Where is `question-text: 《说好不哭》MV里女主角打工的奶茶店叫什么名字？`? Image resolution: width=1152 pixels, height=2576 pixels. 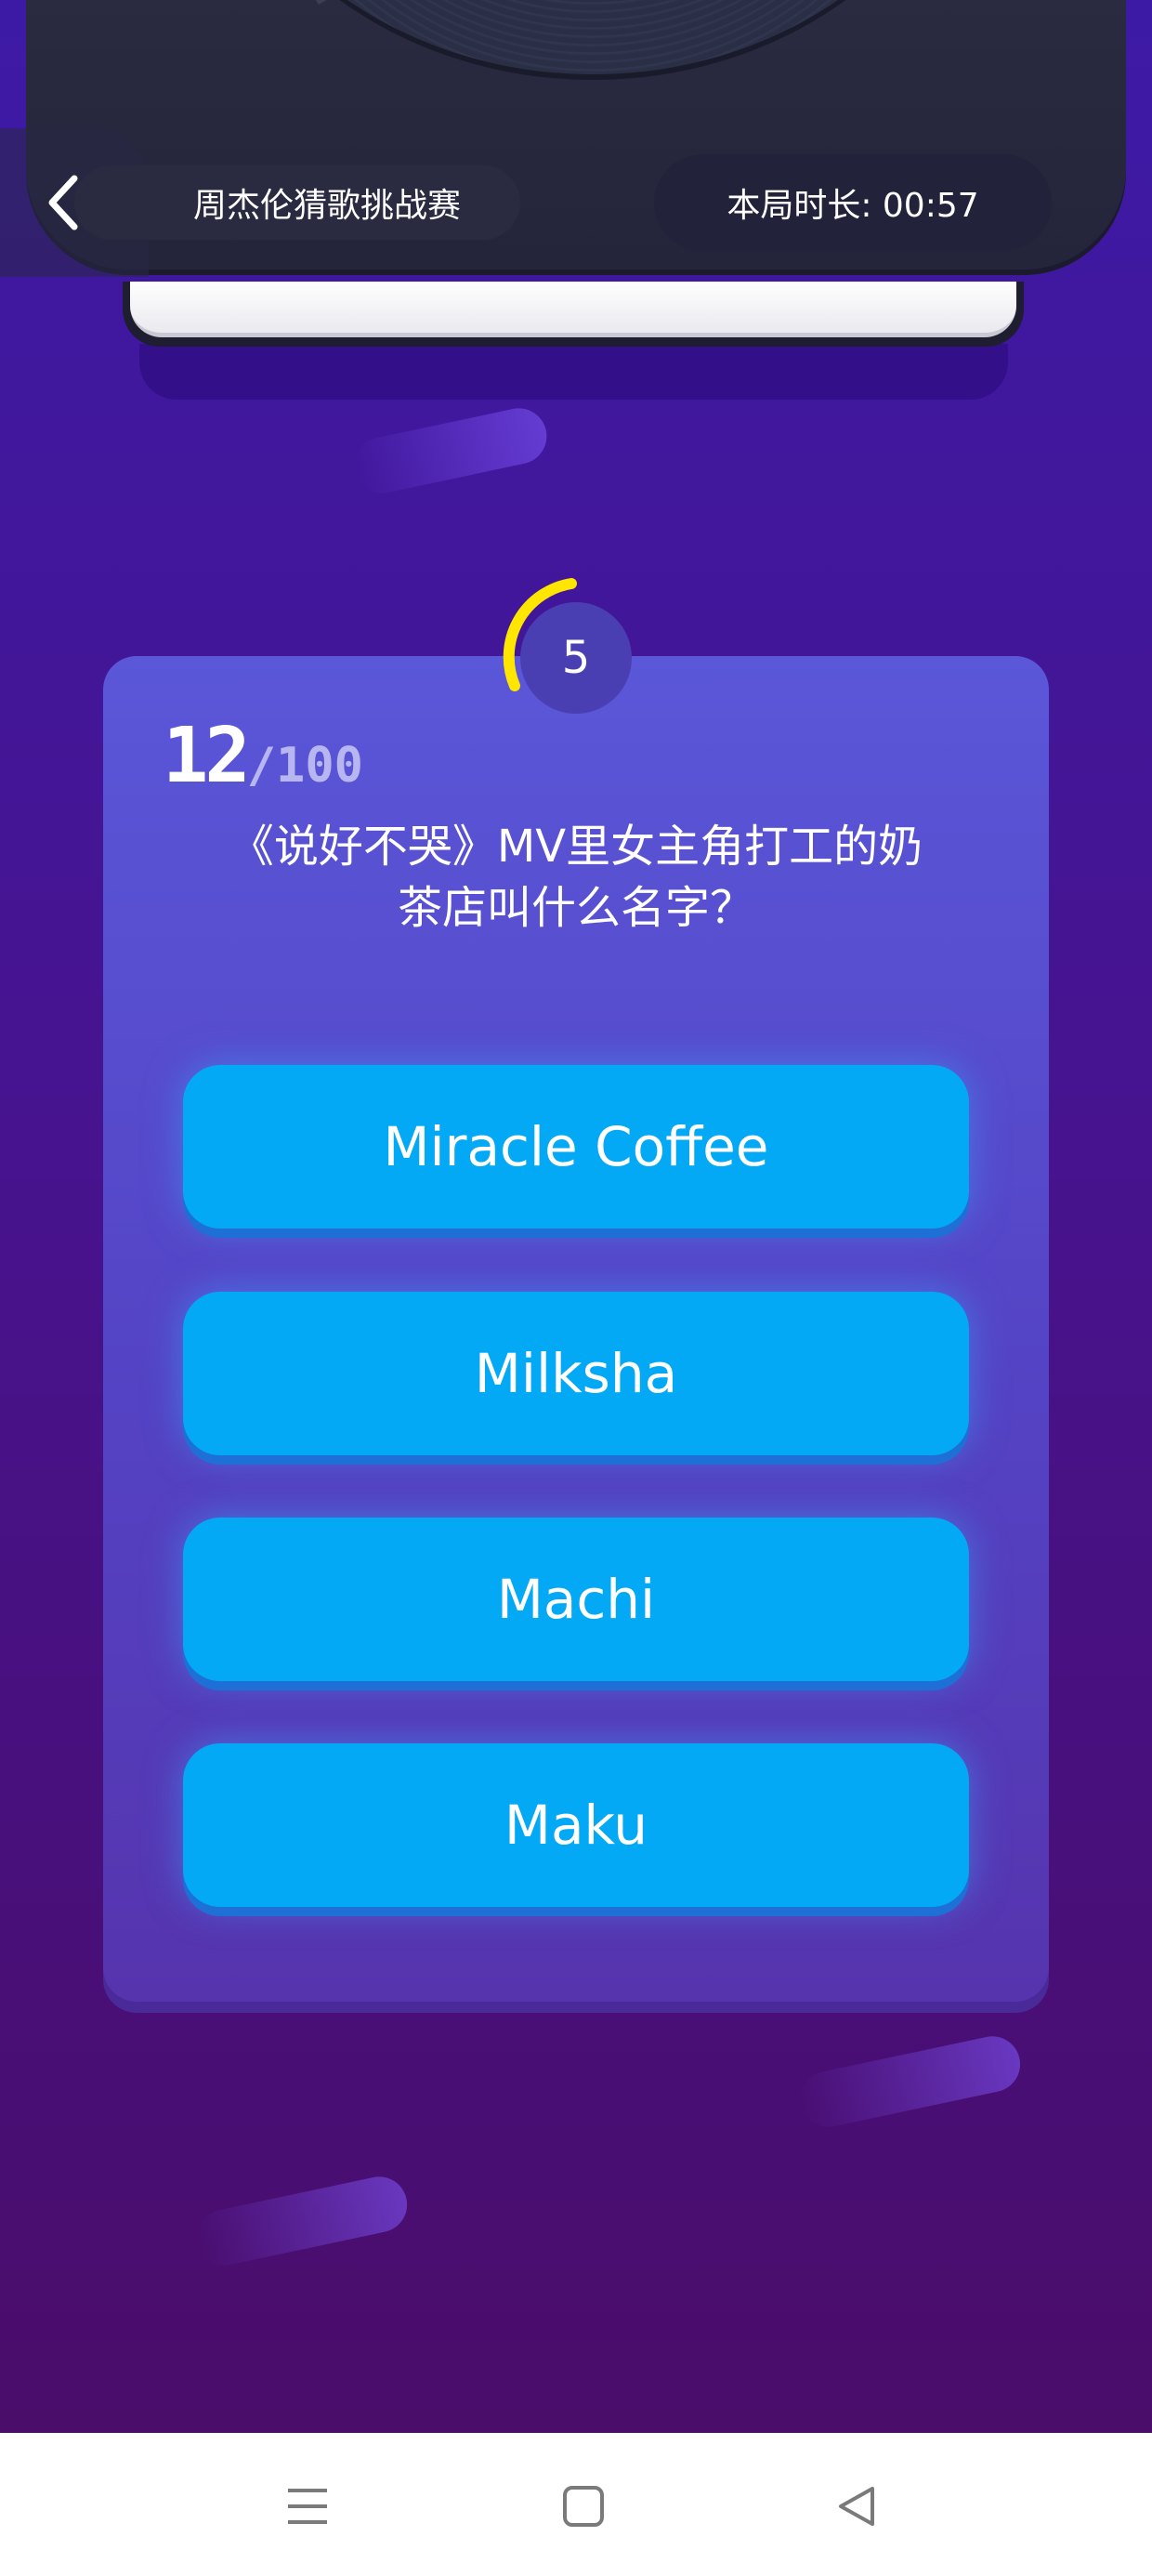 question-text: 《说好不哭》MV里女主角打工的奶茶店叫什么名字？ is located at coordinates (576, 877).